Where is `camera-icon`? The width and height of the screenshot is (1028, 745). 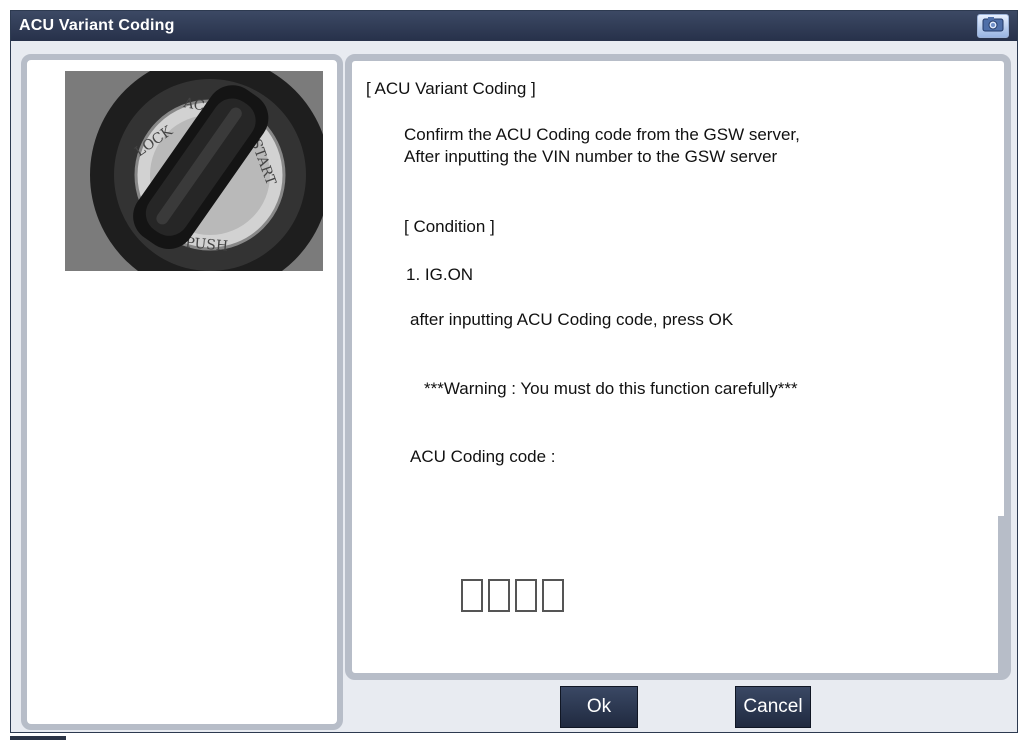
camera-icon is located at coordinates (993, 26).